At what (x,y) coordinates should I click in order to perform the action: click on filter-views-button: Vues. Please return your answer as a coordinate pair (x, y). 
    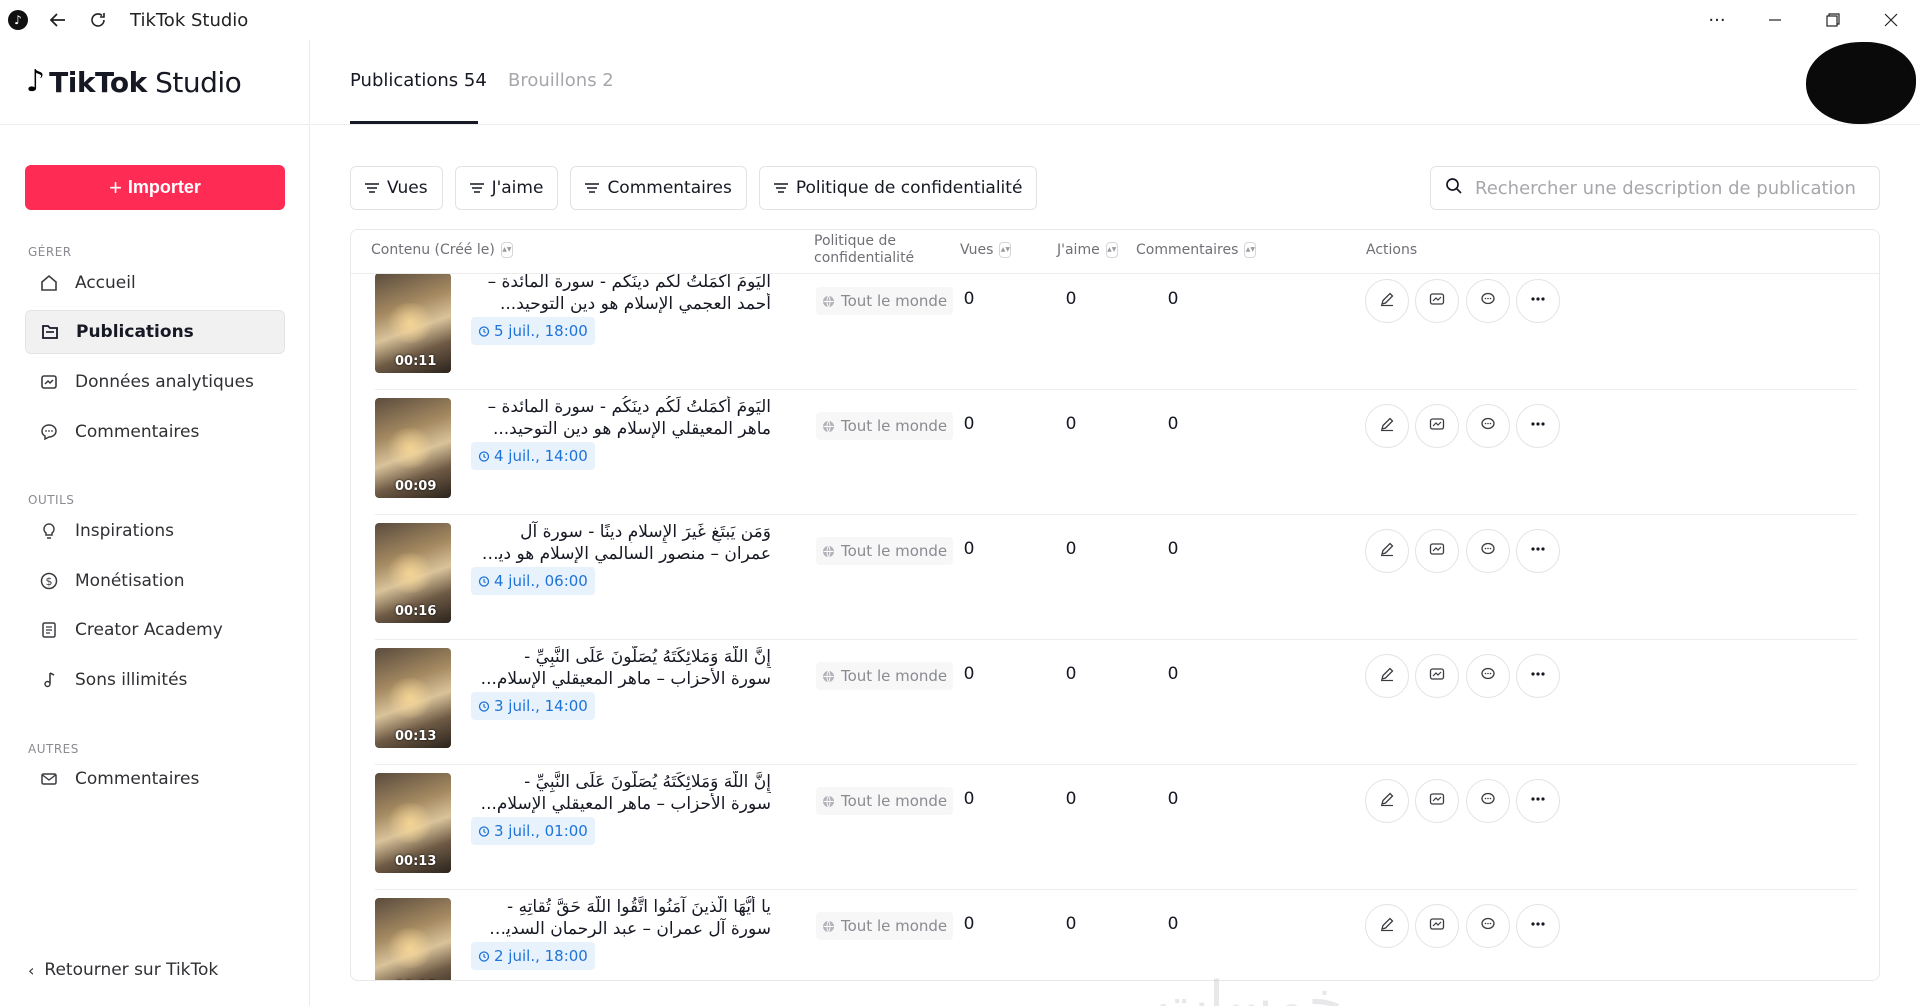
    Looking at the image, I should click on (396, 188).